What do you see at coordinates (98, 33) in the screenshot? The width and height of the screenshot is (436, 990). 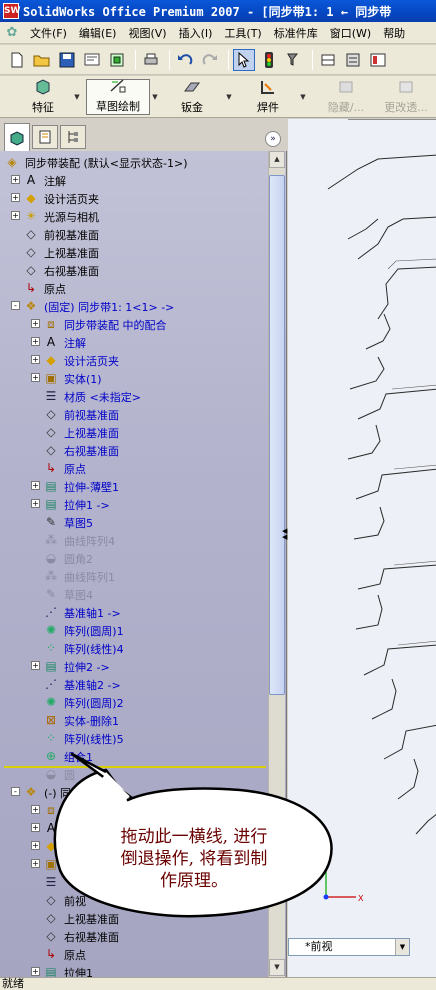 I see `menu-edit: 编辑(E)` at bounding box center [98, 33].